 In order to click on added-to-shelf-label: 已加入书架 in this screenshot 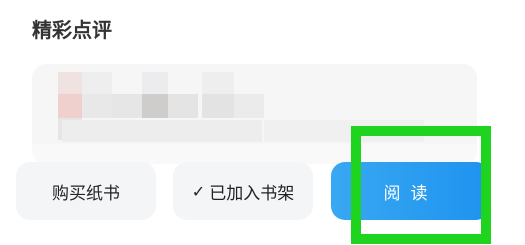, I will do `click(252, 193)`.